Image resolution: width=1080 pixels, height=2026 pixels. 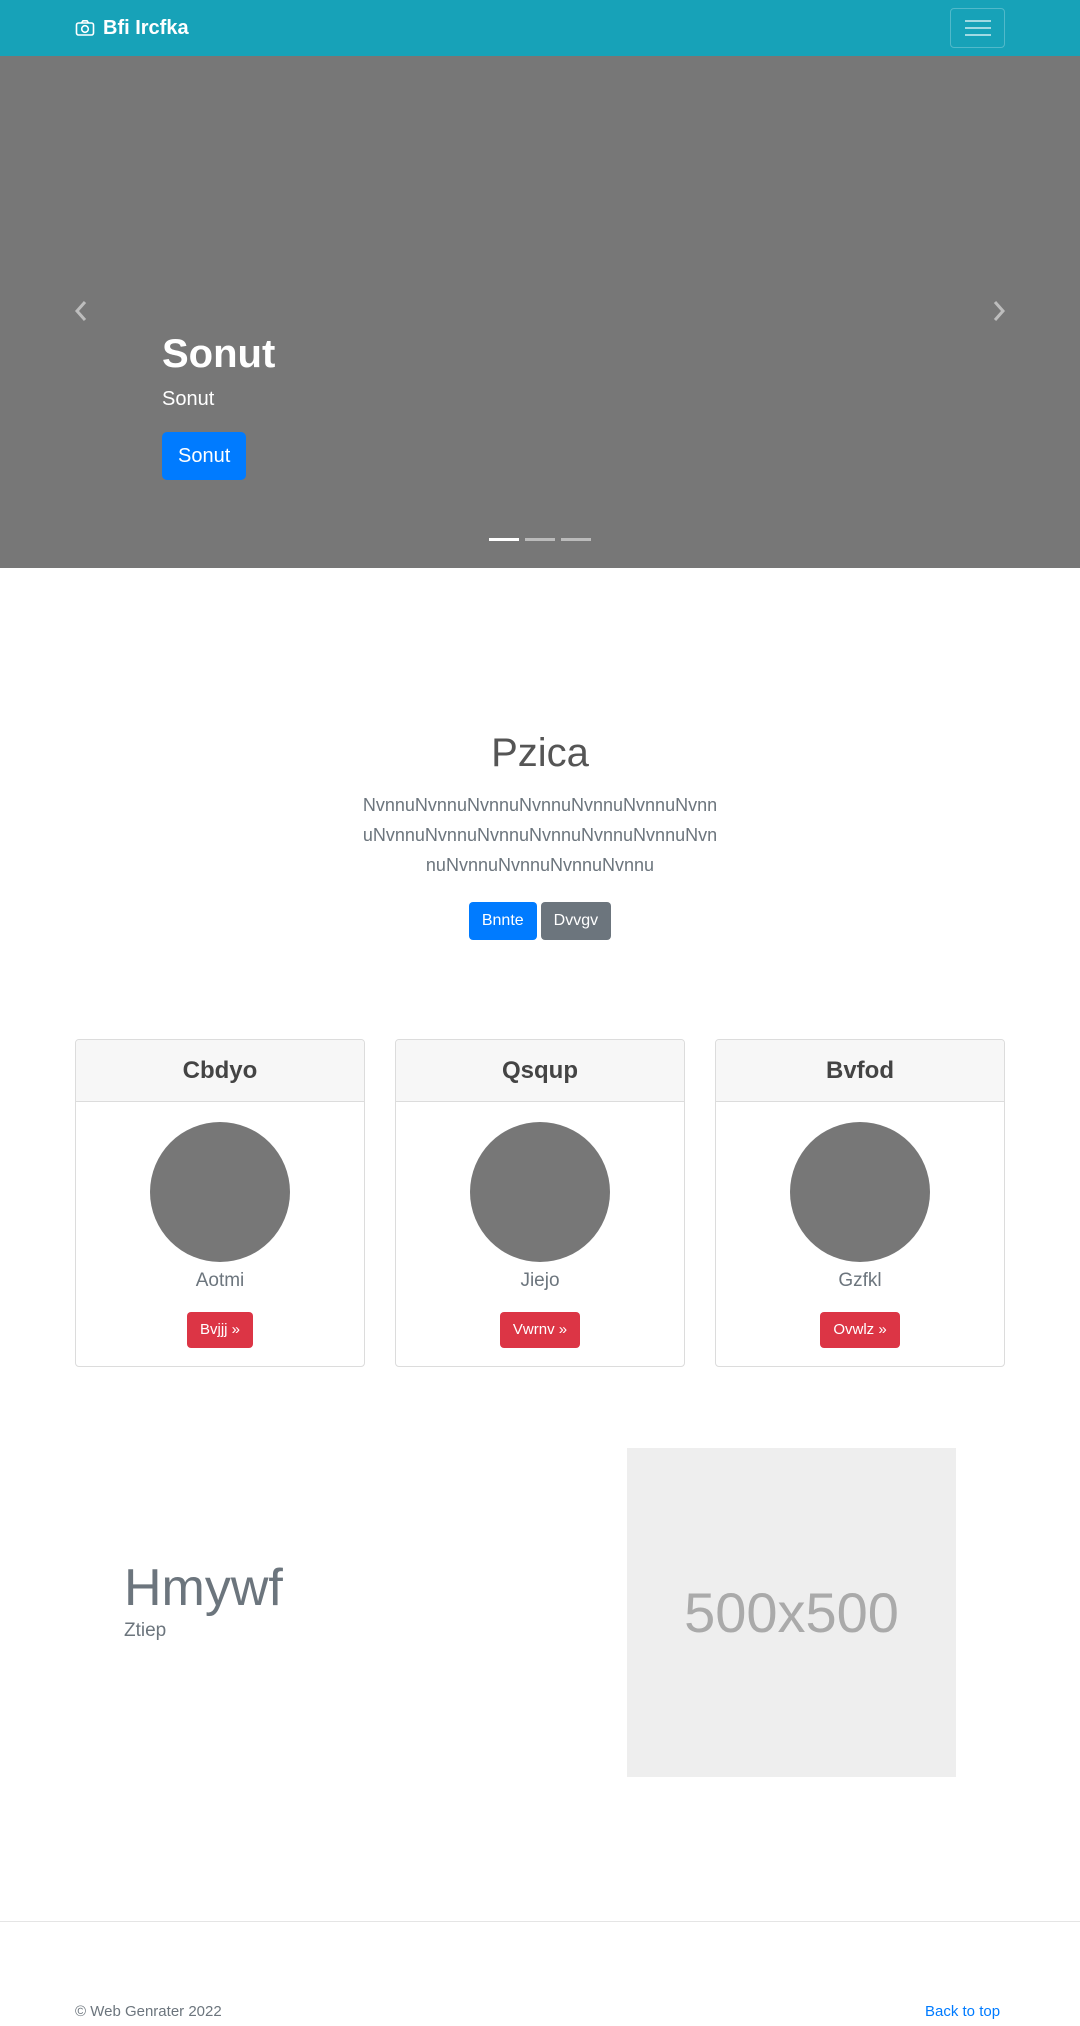 I want to click on feature-subheading: Ztiep, so click(x=145, y=1630).